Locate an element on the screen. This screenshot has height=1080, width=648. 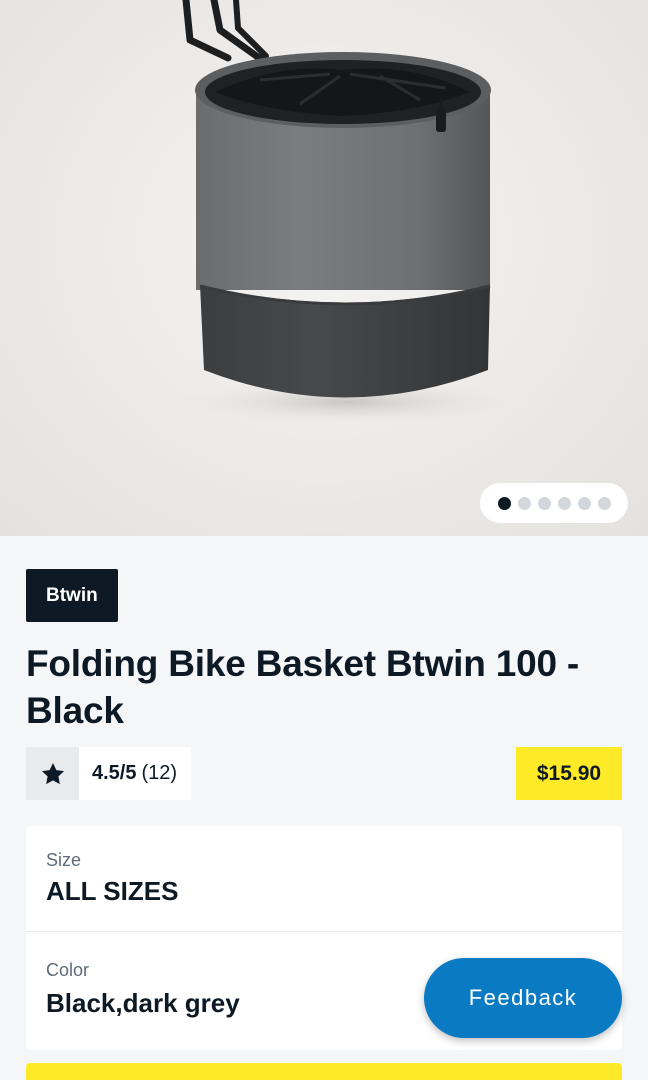
rating-summary: 4.5/5 (12) is located at coordinates (109, 773).